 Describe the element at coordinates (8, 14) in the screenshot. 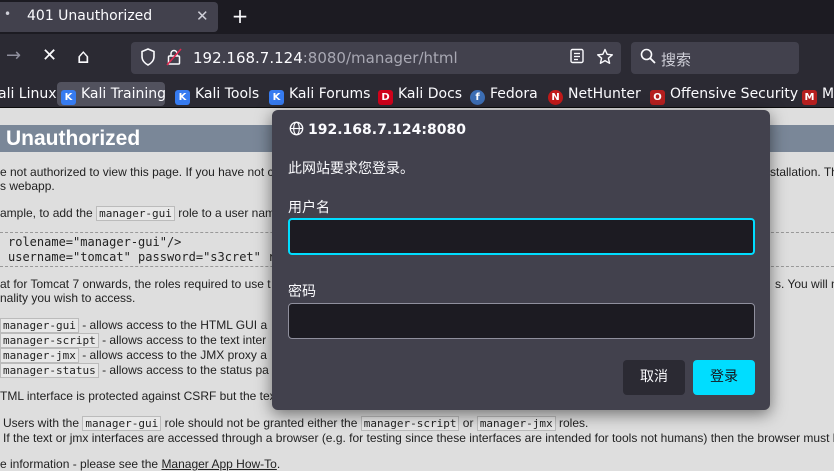

I see `tab-loading-indicator: •` at that location.